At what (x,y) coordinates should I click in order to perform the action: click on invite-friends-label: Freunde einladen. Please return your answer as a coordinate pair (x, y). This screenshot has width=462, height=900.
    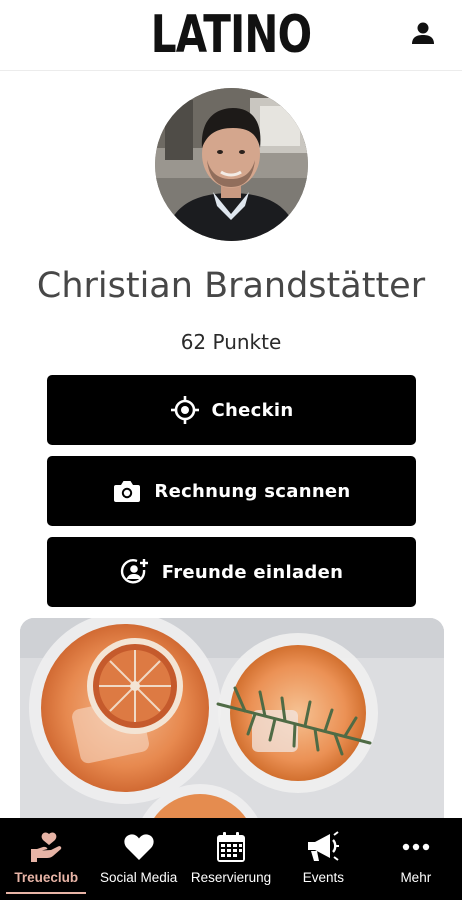
    Looking at the image, I should click on (252, 572).